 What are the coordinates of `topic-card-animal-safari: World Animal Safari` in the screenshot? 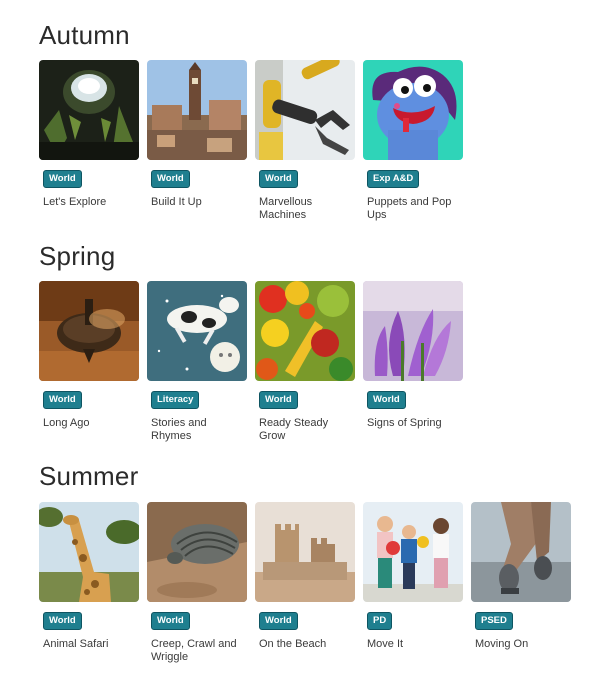 It's located at (89, 583).